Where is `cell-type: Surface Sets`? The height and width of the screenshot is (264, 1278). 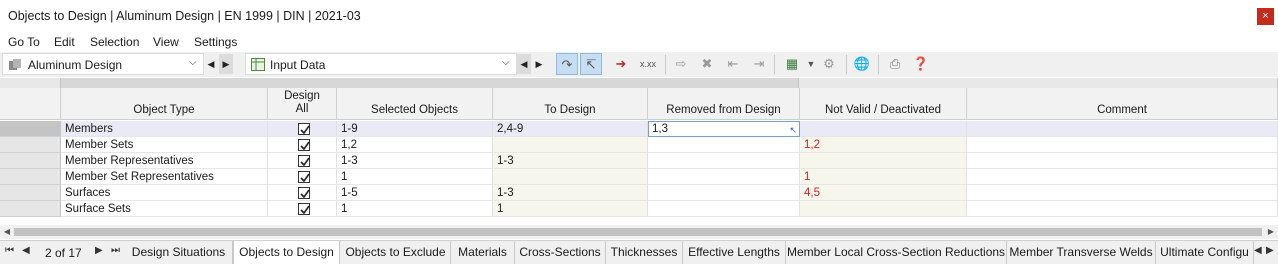 cell-type: Surface Sets is located at coordinates (164, 209).